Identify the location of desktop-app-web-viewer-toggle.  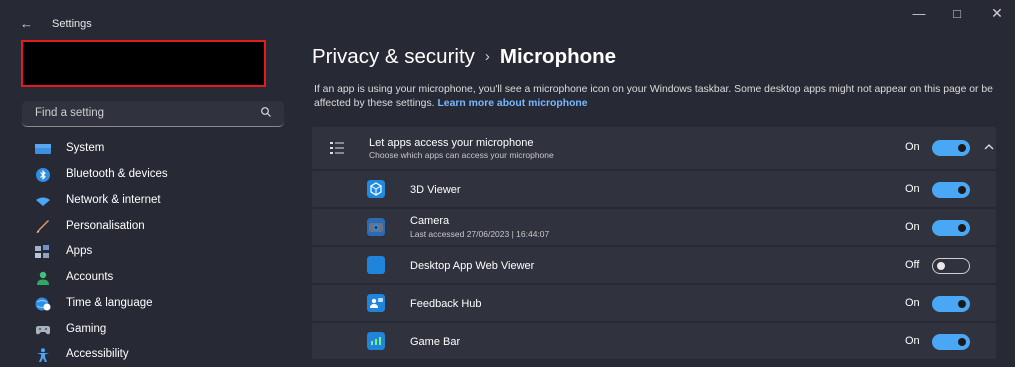
(951, 266).